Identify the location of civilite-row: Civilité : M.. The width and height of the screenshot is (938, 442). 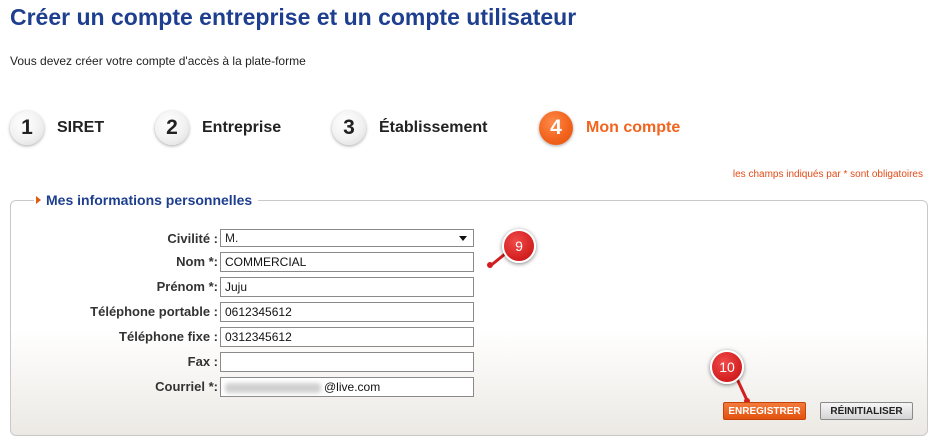
(251, 239).